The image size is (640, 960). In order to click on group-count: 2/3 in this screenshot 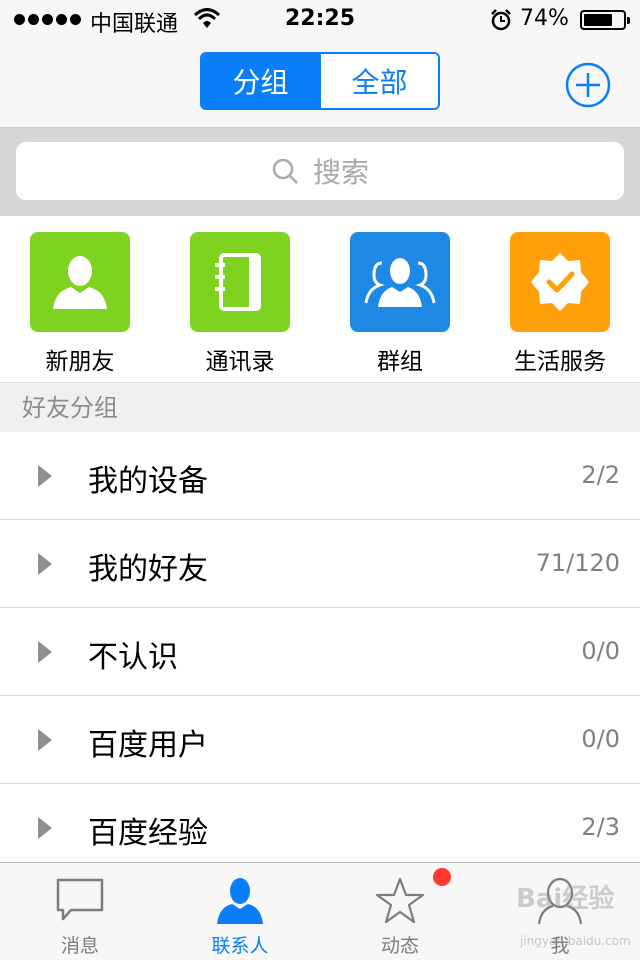, I will do `click(600, 827)`.